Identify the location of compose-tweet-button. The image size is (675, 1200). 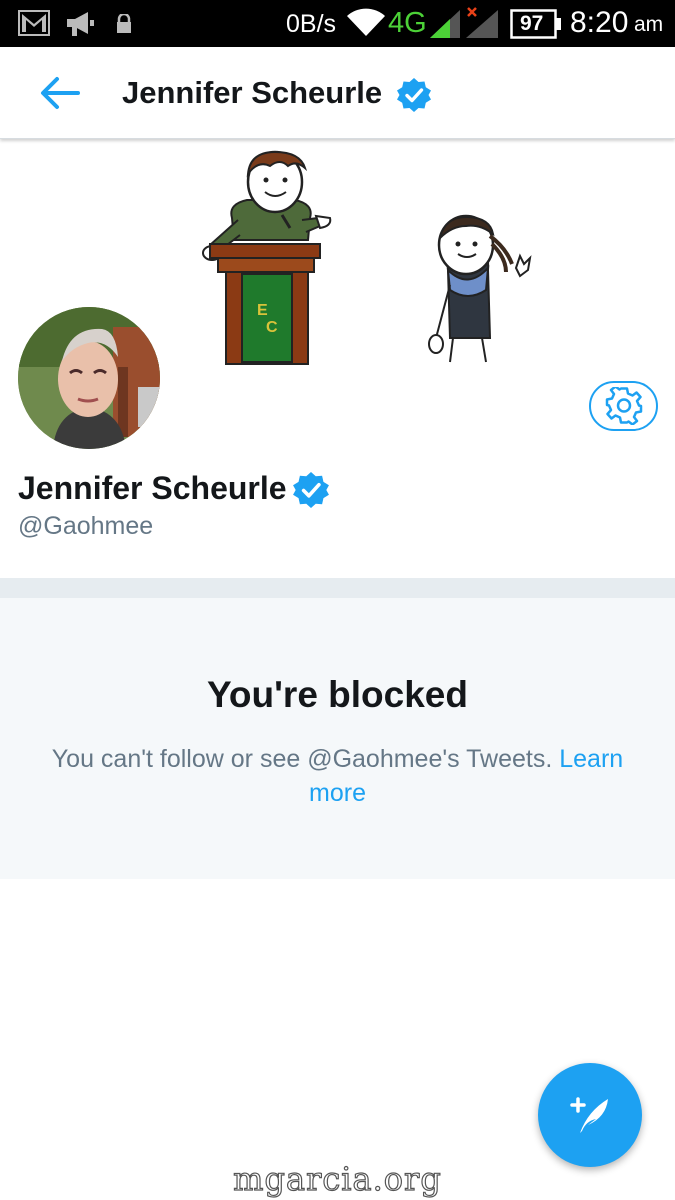
(590, 1115).